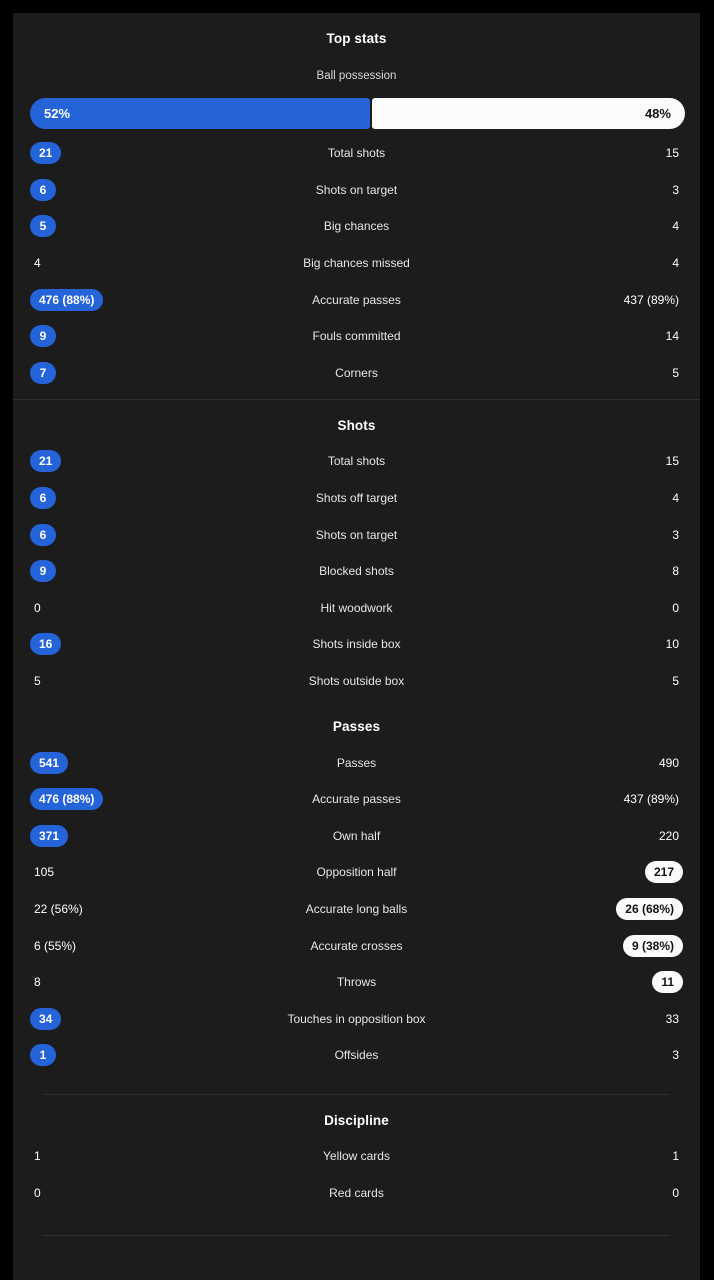  I want to click on away-value: 26 (68%), so click(649, 908).